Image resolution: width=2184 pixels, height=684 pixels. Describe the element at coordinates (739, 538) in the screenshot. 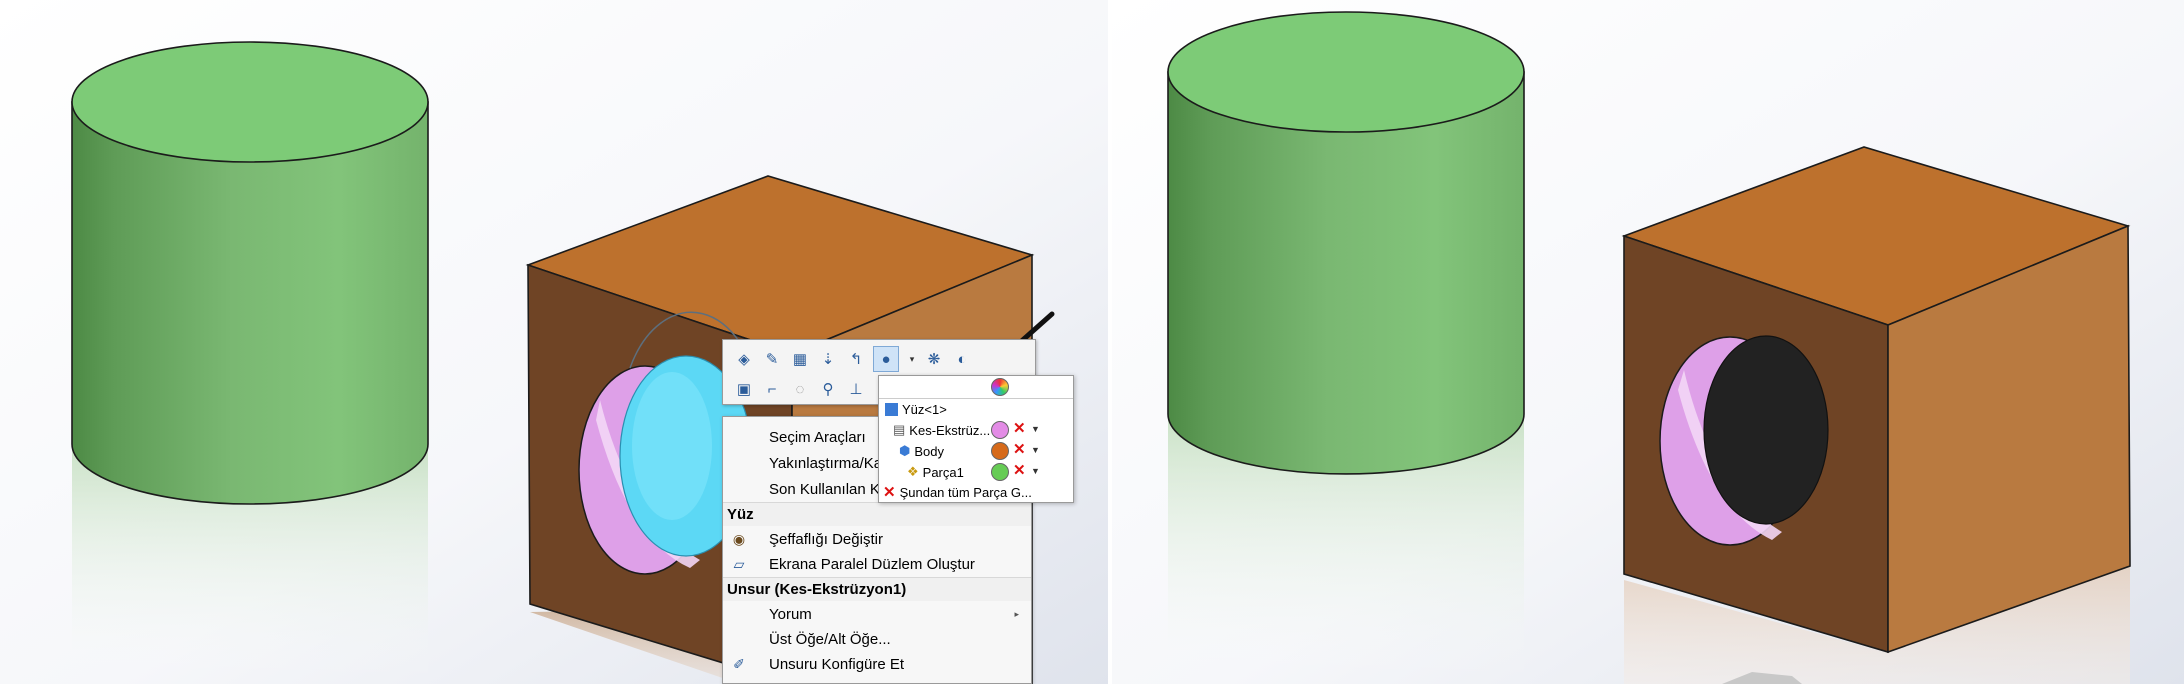

I see `transparency-icon: ◉` at that location.